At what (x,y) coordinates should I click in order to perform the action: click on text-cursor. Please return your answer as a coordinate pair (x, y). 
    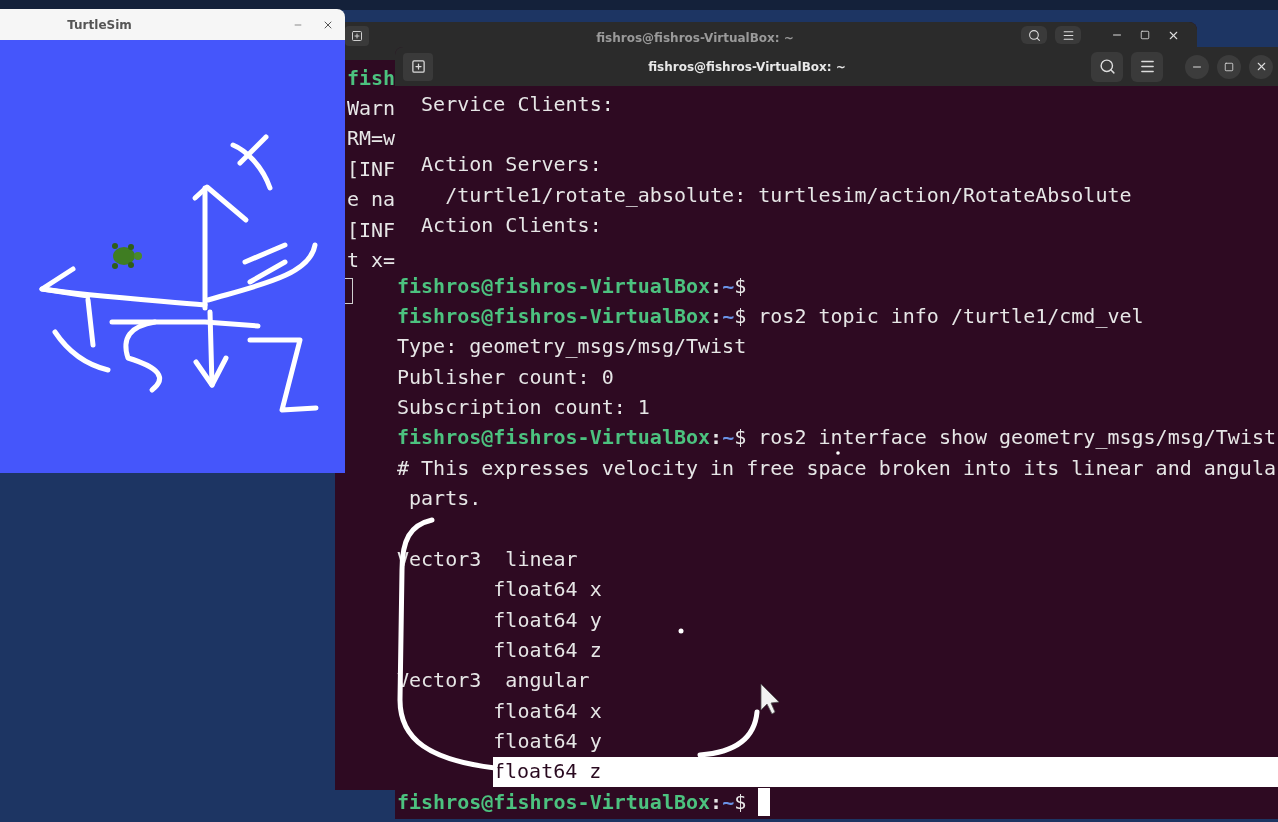
    Looking at the image, I should click on (764, 802).